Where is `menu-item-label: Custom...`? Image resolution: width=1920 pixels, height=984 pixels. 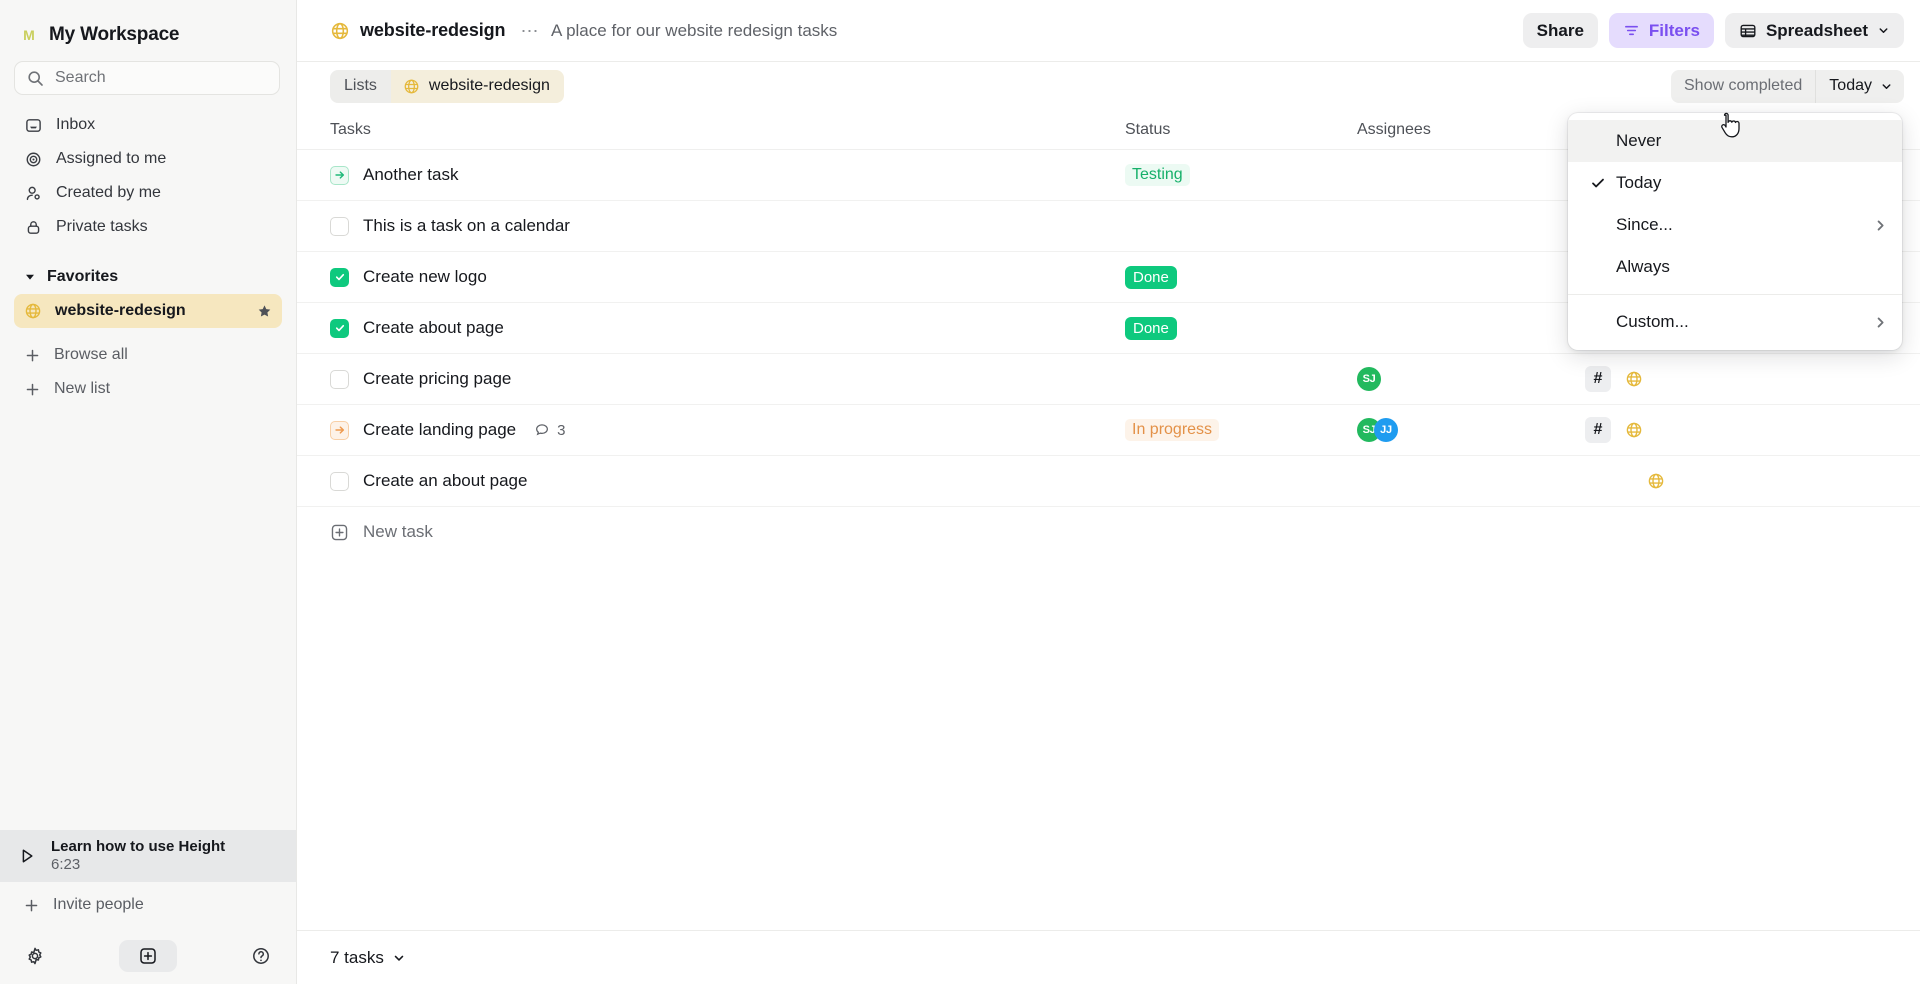
menu-item-label: Custom... is located at coordinates (1652, 321).